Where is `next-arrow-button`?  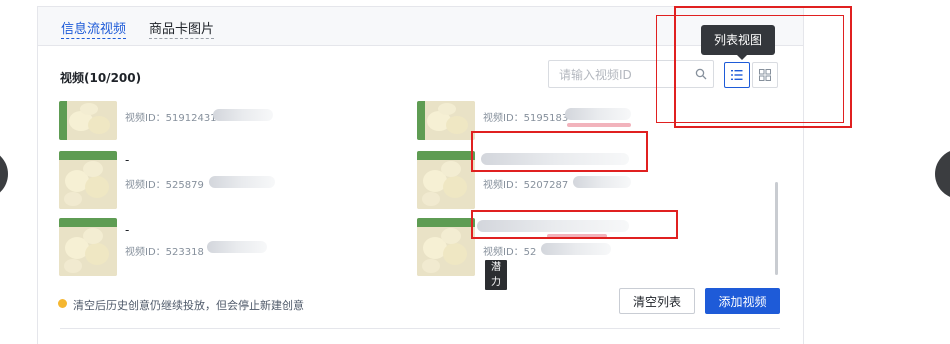
next-arrow-button is located at coordinates (942, 174).